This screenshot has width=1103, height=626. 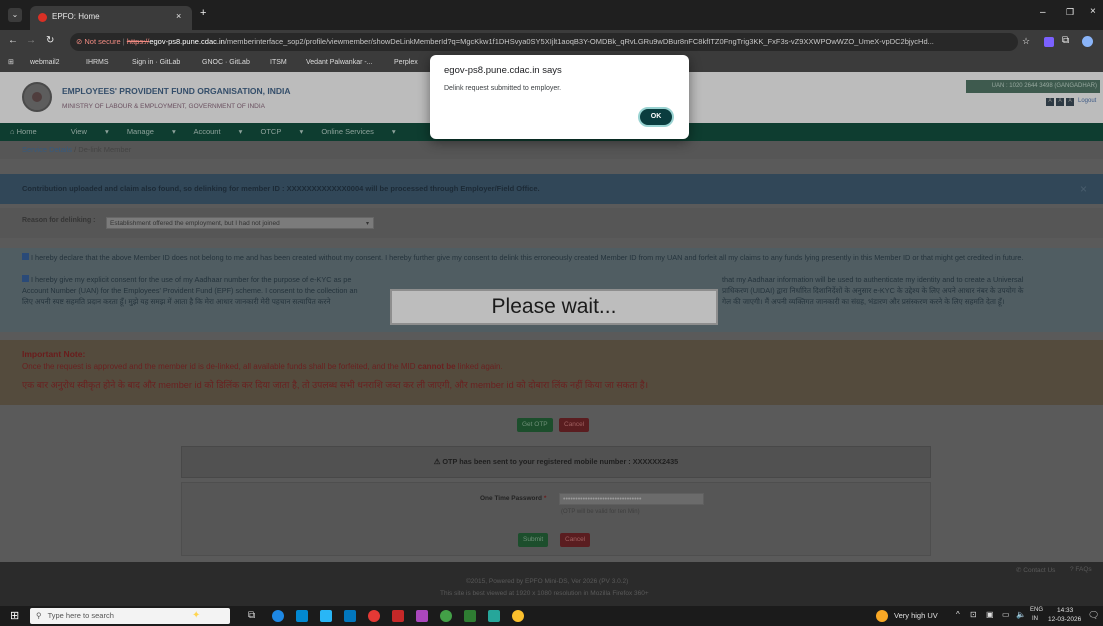 I want to click on tab-search-icon: ⌄, so click(x=15, y=15).